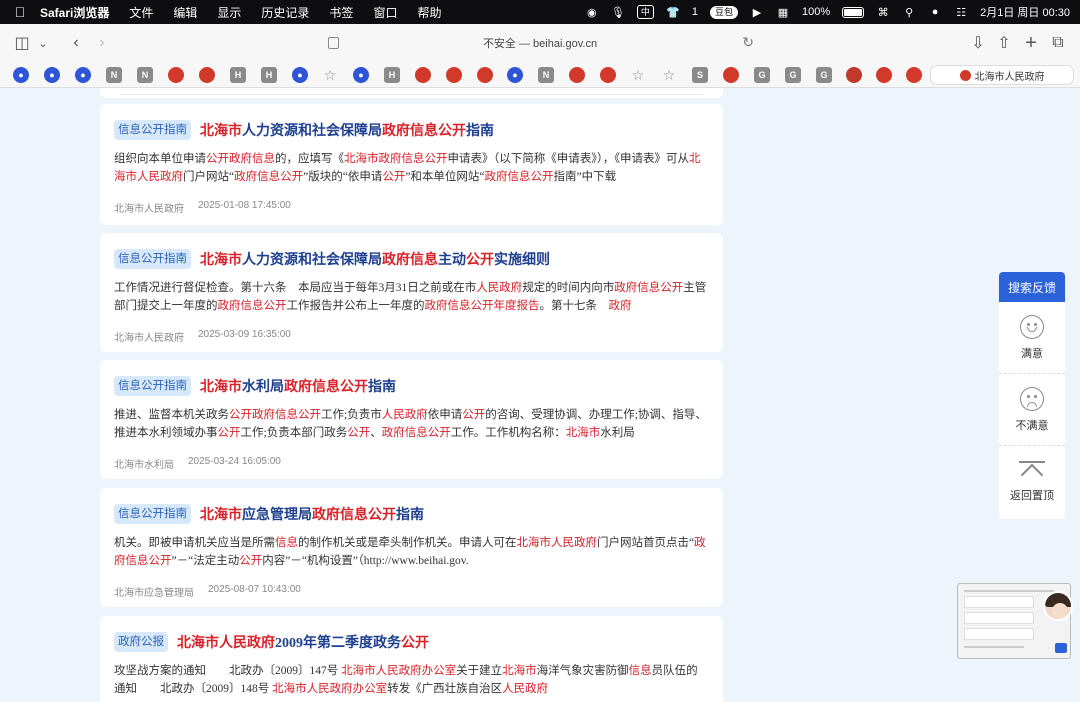 The width and height of the screenshot is (1080, 702). I want to click on snippet-text: 。第十七条, so click(574, 306).